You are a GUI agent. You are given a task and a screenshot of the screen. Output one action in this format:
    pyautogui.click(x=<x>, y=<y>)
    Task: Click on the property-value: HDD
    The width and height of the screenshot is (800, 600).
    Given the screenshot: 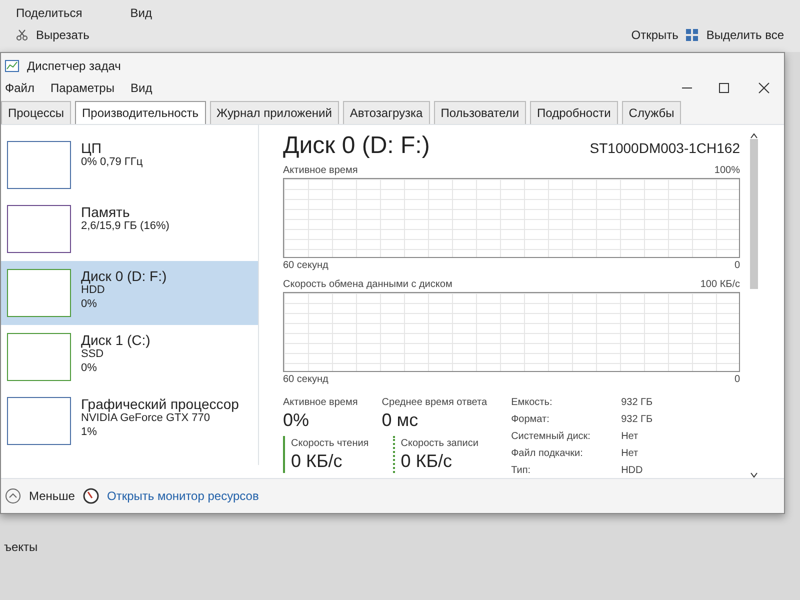 What is the action you would take?
    pyautogui.click(x=632, y=471)
    